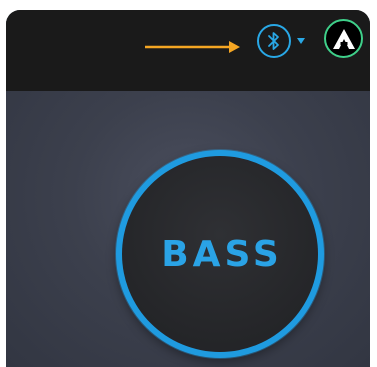  I want to click on bluetooth-icon, so click(273, 41).